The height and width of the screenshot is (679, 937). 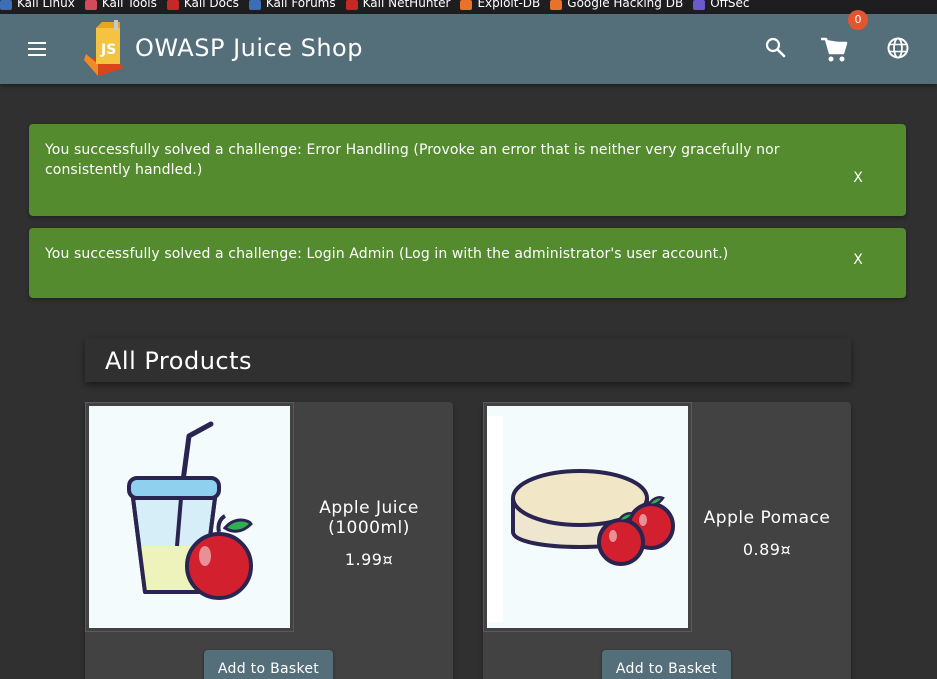 I want to click on svg-text: JS, so click(x=108, y=50).